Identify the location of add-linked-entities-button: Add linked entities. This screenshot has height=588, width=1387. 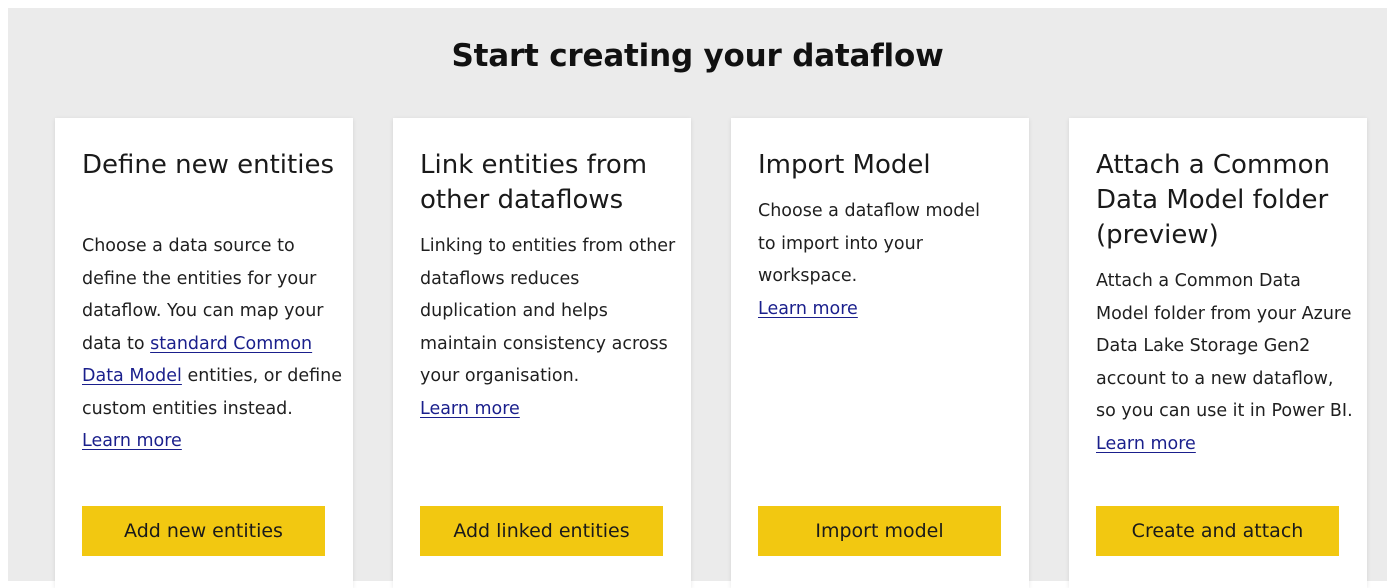
(541, 531).